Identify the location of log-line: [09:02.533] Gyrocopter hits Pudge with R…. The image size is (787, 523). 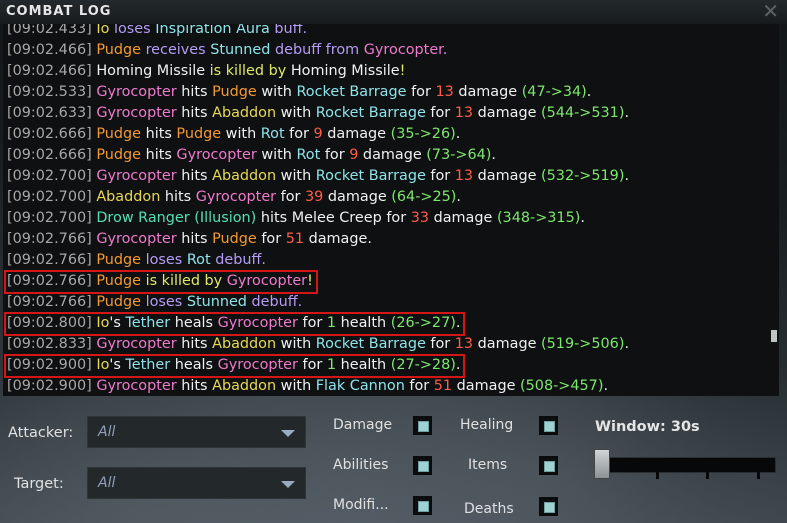
(299, 92).